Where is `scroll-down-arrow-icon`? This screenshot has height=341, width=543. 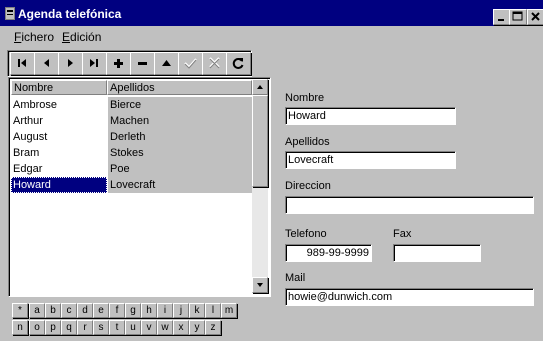 scroll-down-arrow-icon is located at coordinates (260, 285).